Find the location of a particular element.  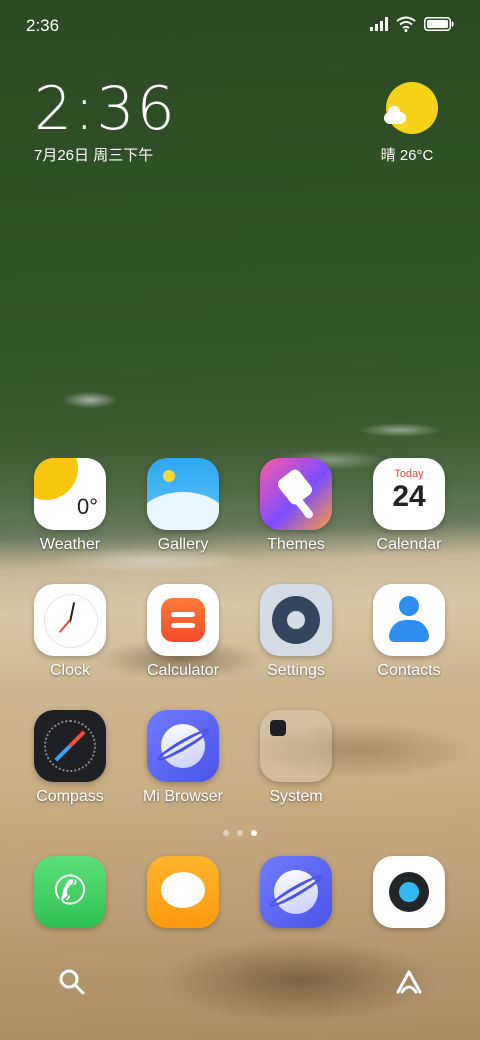

signal-icon is located at coordinates (379, 24).